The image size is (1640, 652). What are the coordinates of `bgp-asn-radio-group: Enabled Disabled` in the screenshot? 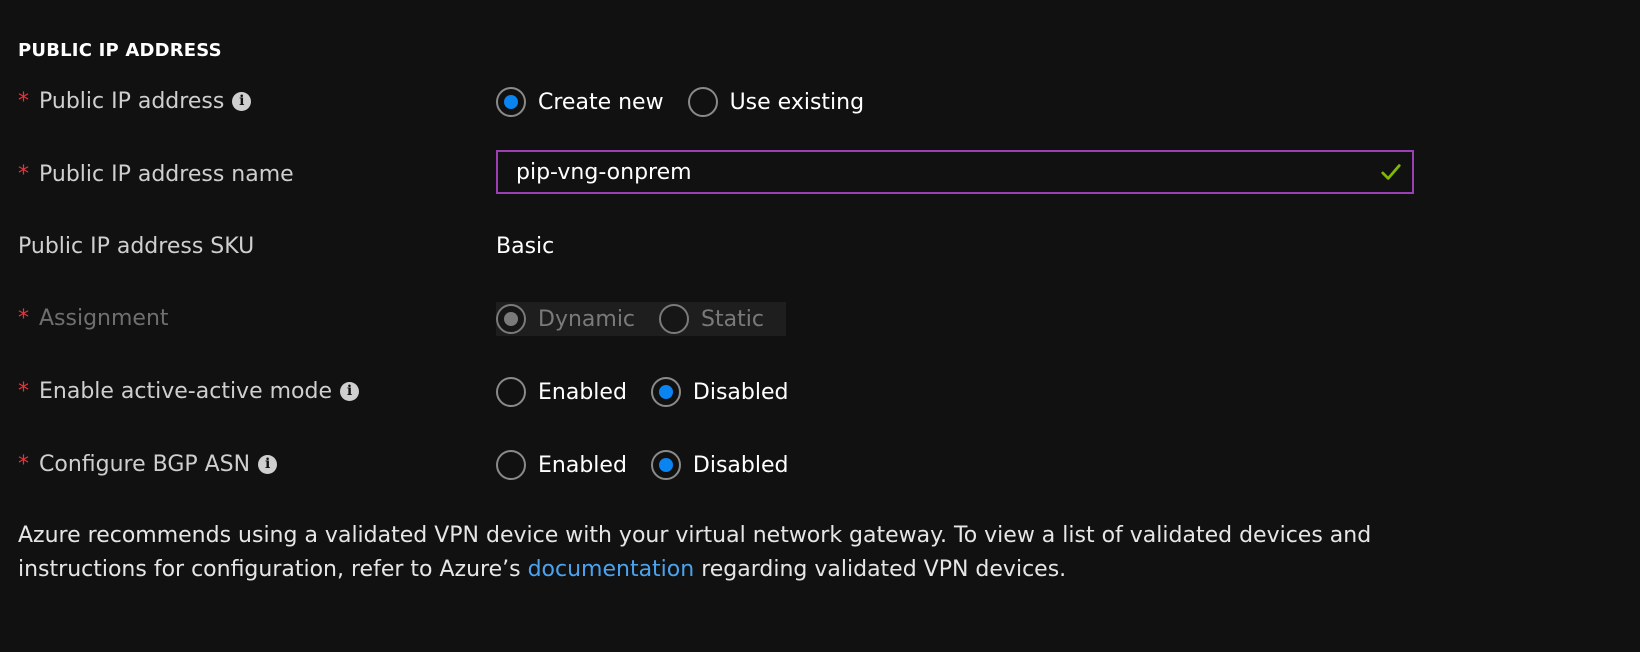 It's located at (654, 465).